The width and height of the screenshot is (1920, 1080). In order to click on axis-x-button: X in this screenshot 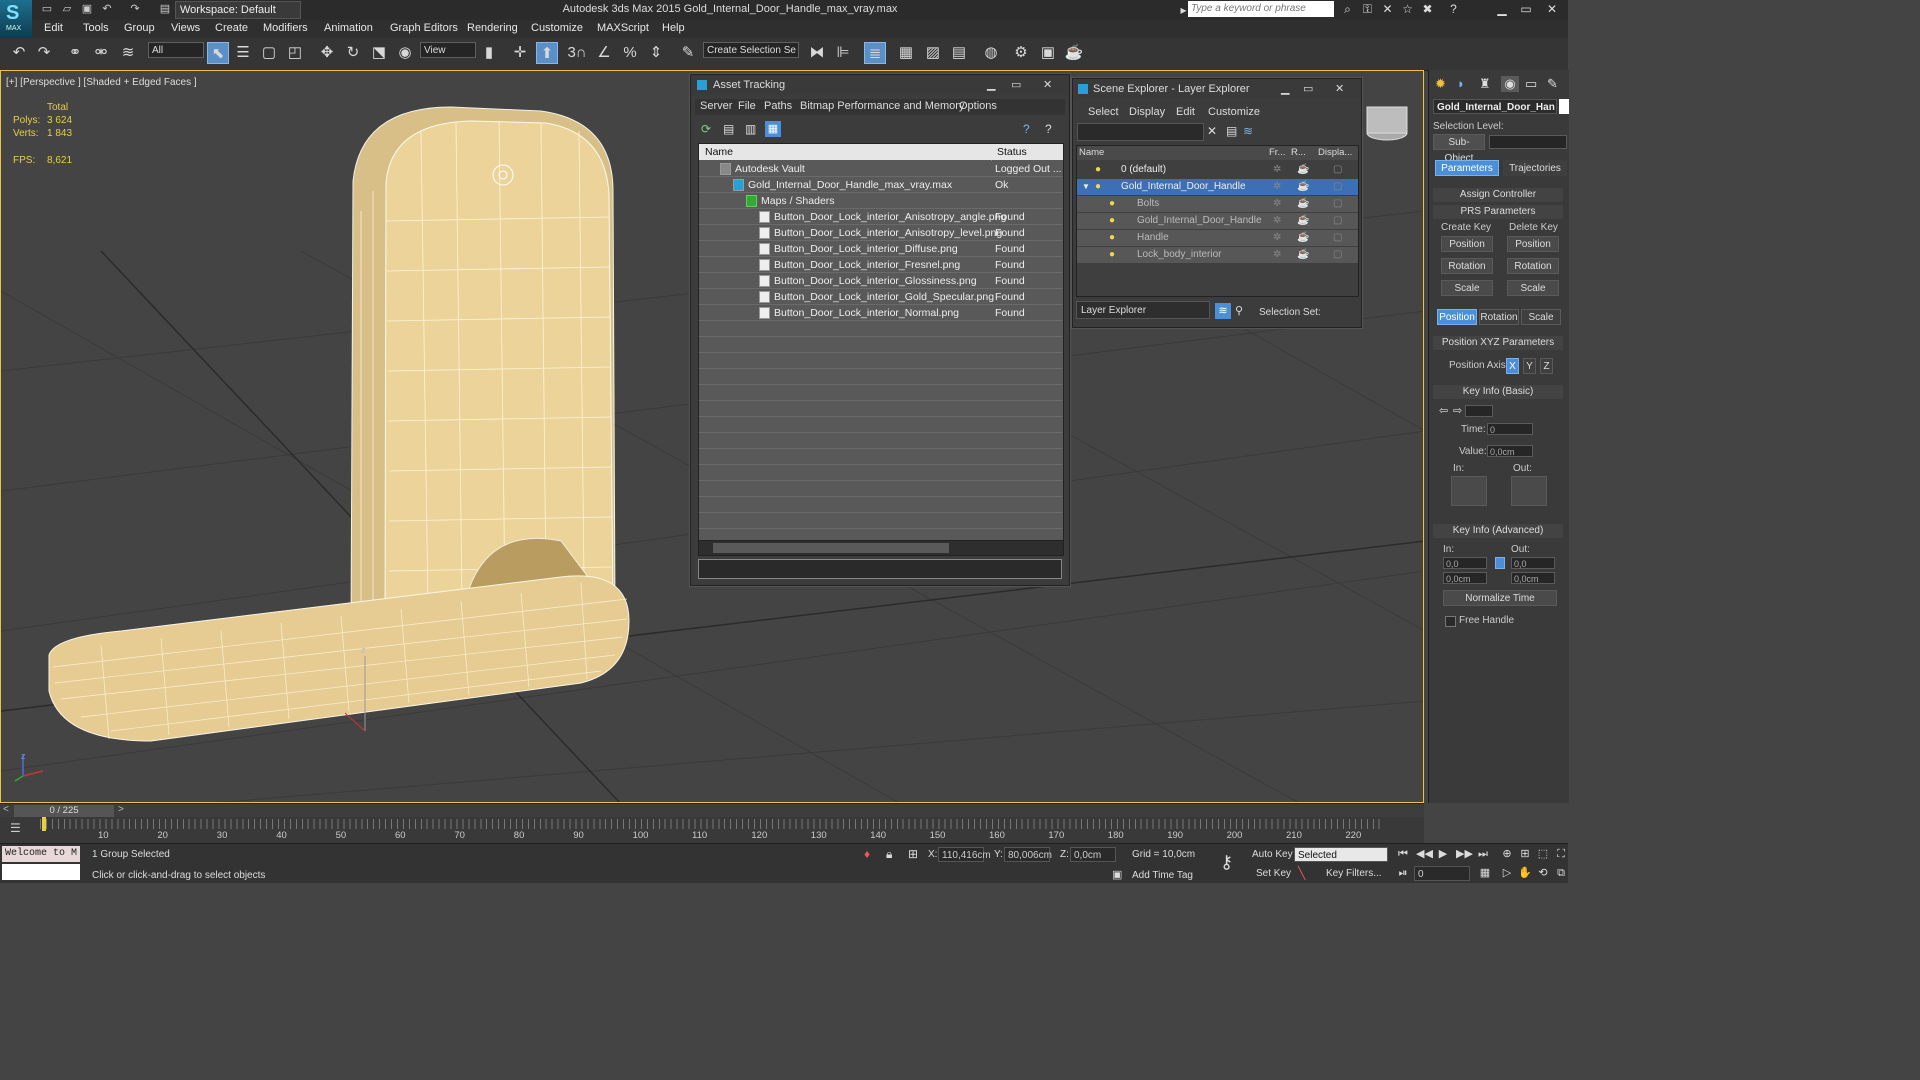, I will do `click(1512, 366)`.